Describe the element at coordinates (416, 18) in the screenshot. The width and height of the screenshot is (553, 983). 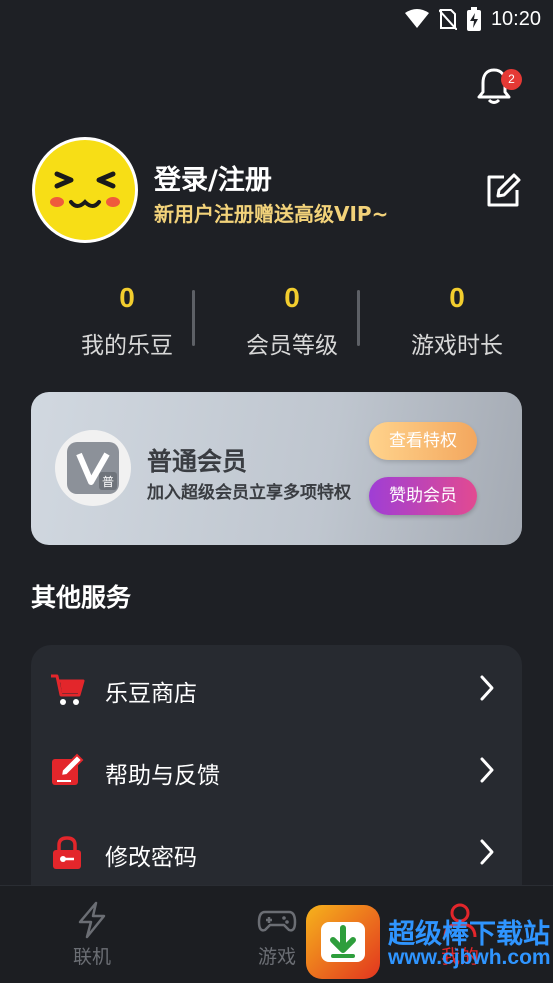
I see `wifi-icon` at that location.